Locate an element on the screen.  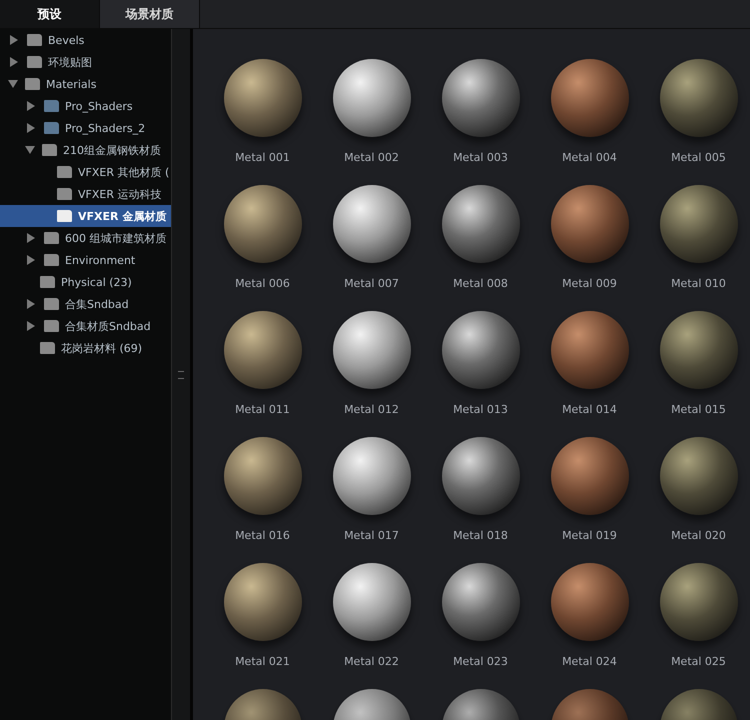
material-label: Metal 005 is located at coordinates (698, 157).